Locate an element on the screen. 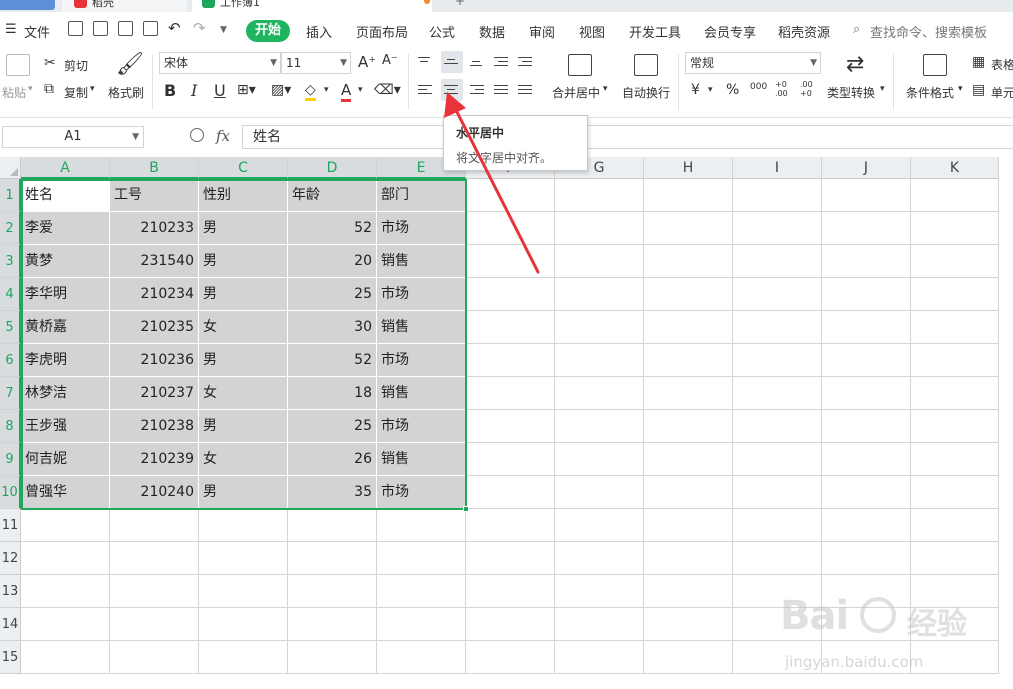 This screenshot has width=1013, height=689. baidu-jingyan-watermark: Bai 经验 jingyan.baidu.com is located at coordinates (890, 635).